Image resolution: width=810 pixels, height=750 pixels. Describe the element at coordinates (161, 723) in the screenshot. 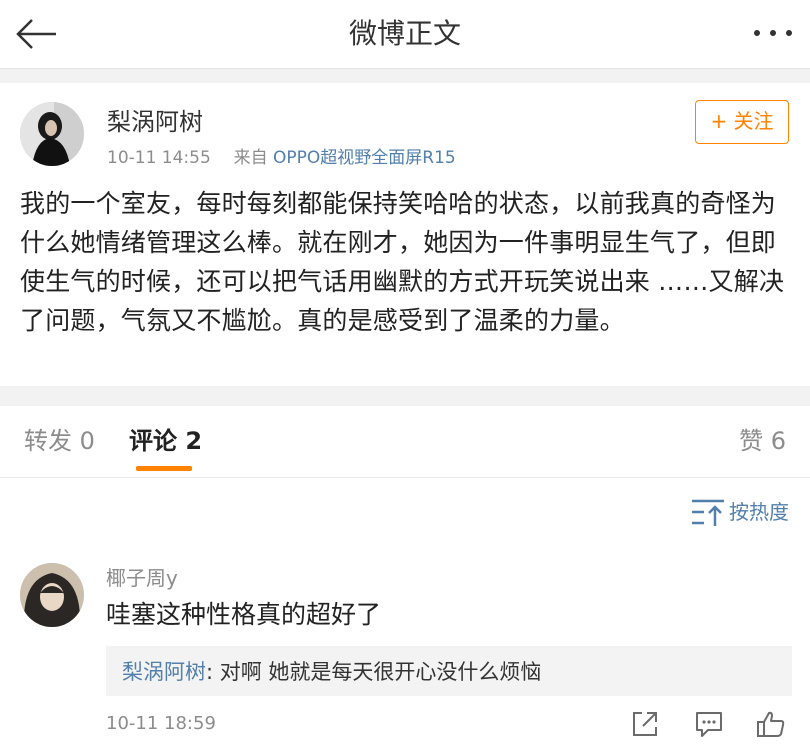

I see `comment-time: 10-11 18:59` at that location.